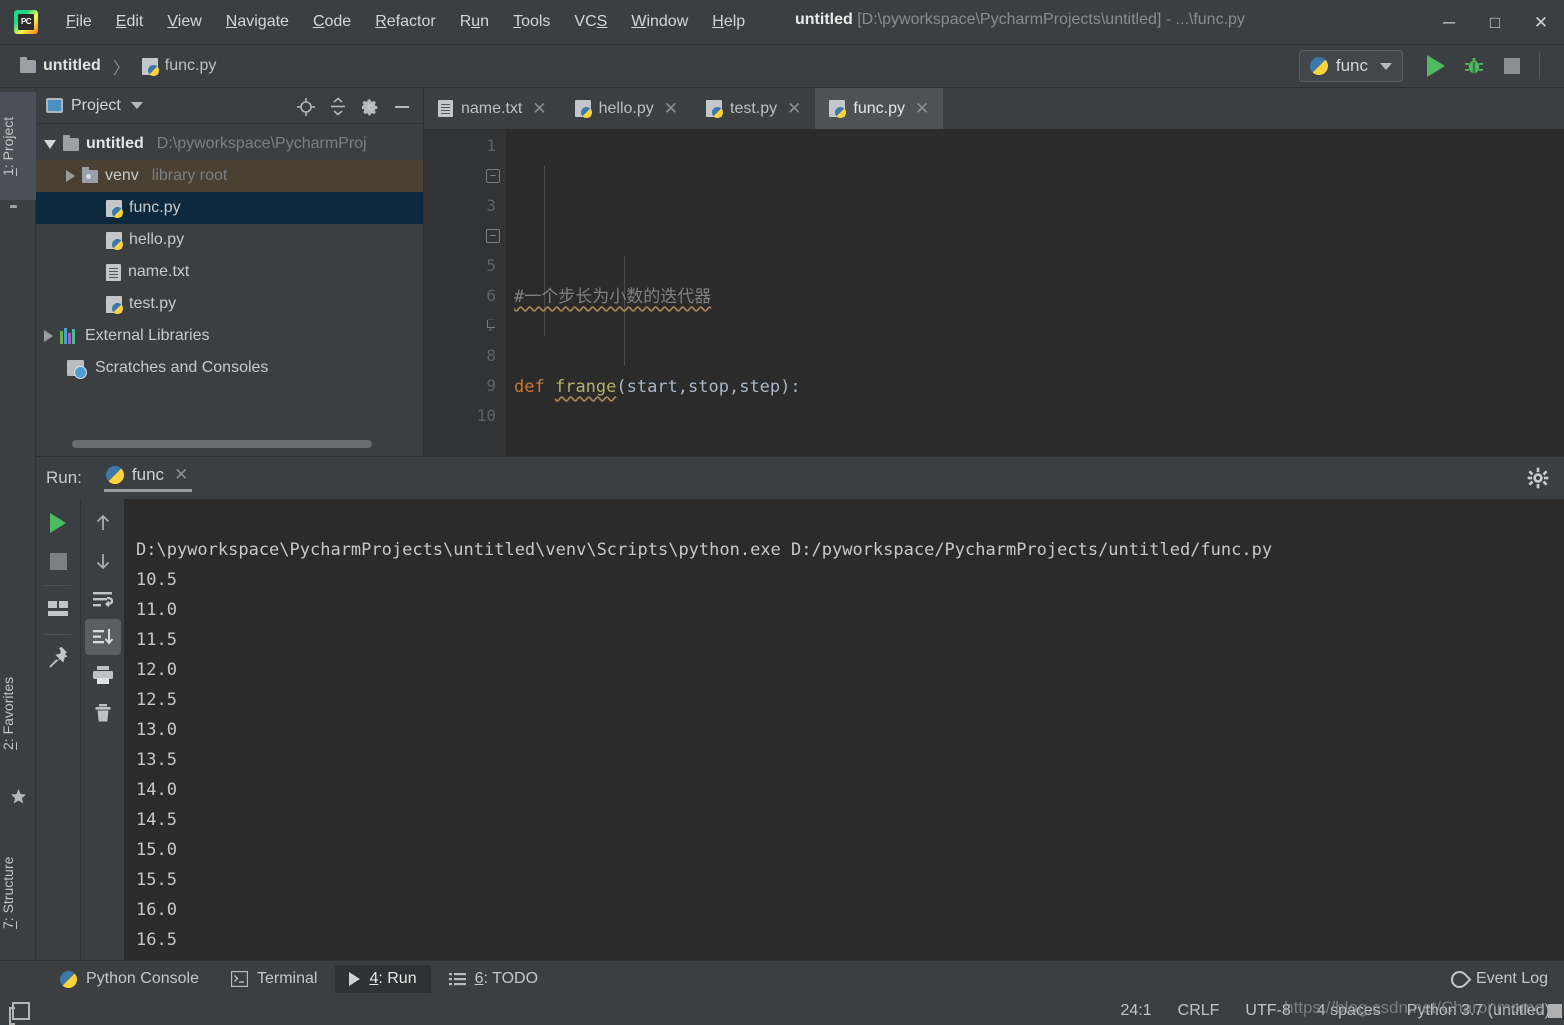 Image resolution: width=1564 pixels, height=1025 pixels. Describe the element at coordinates (474, 22) in the screenshot. I see `menu-run: Run` at that location.